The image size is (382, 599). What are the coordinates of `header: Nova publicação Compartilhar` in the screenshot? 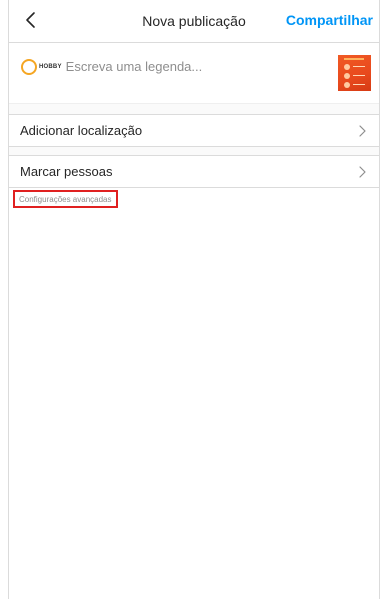 It's located at (194, 21).